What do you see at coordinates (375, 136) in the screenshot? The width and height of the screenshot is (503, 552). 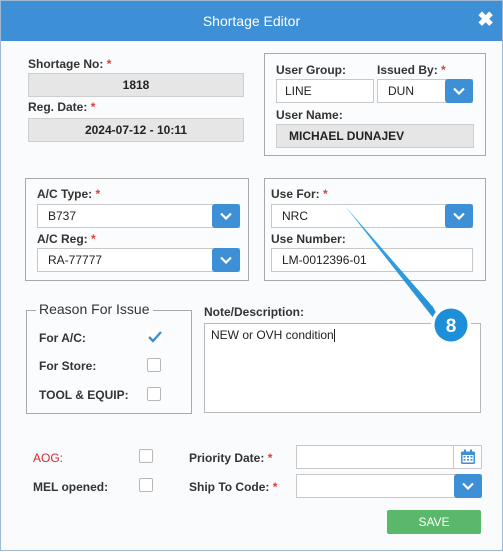 I see `user-name-field: MICHAEL DUNAJEV` at bounding box center [375, 136].